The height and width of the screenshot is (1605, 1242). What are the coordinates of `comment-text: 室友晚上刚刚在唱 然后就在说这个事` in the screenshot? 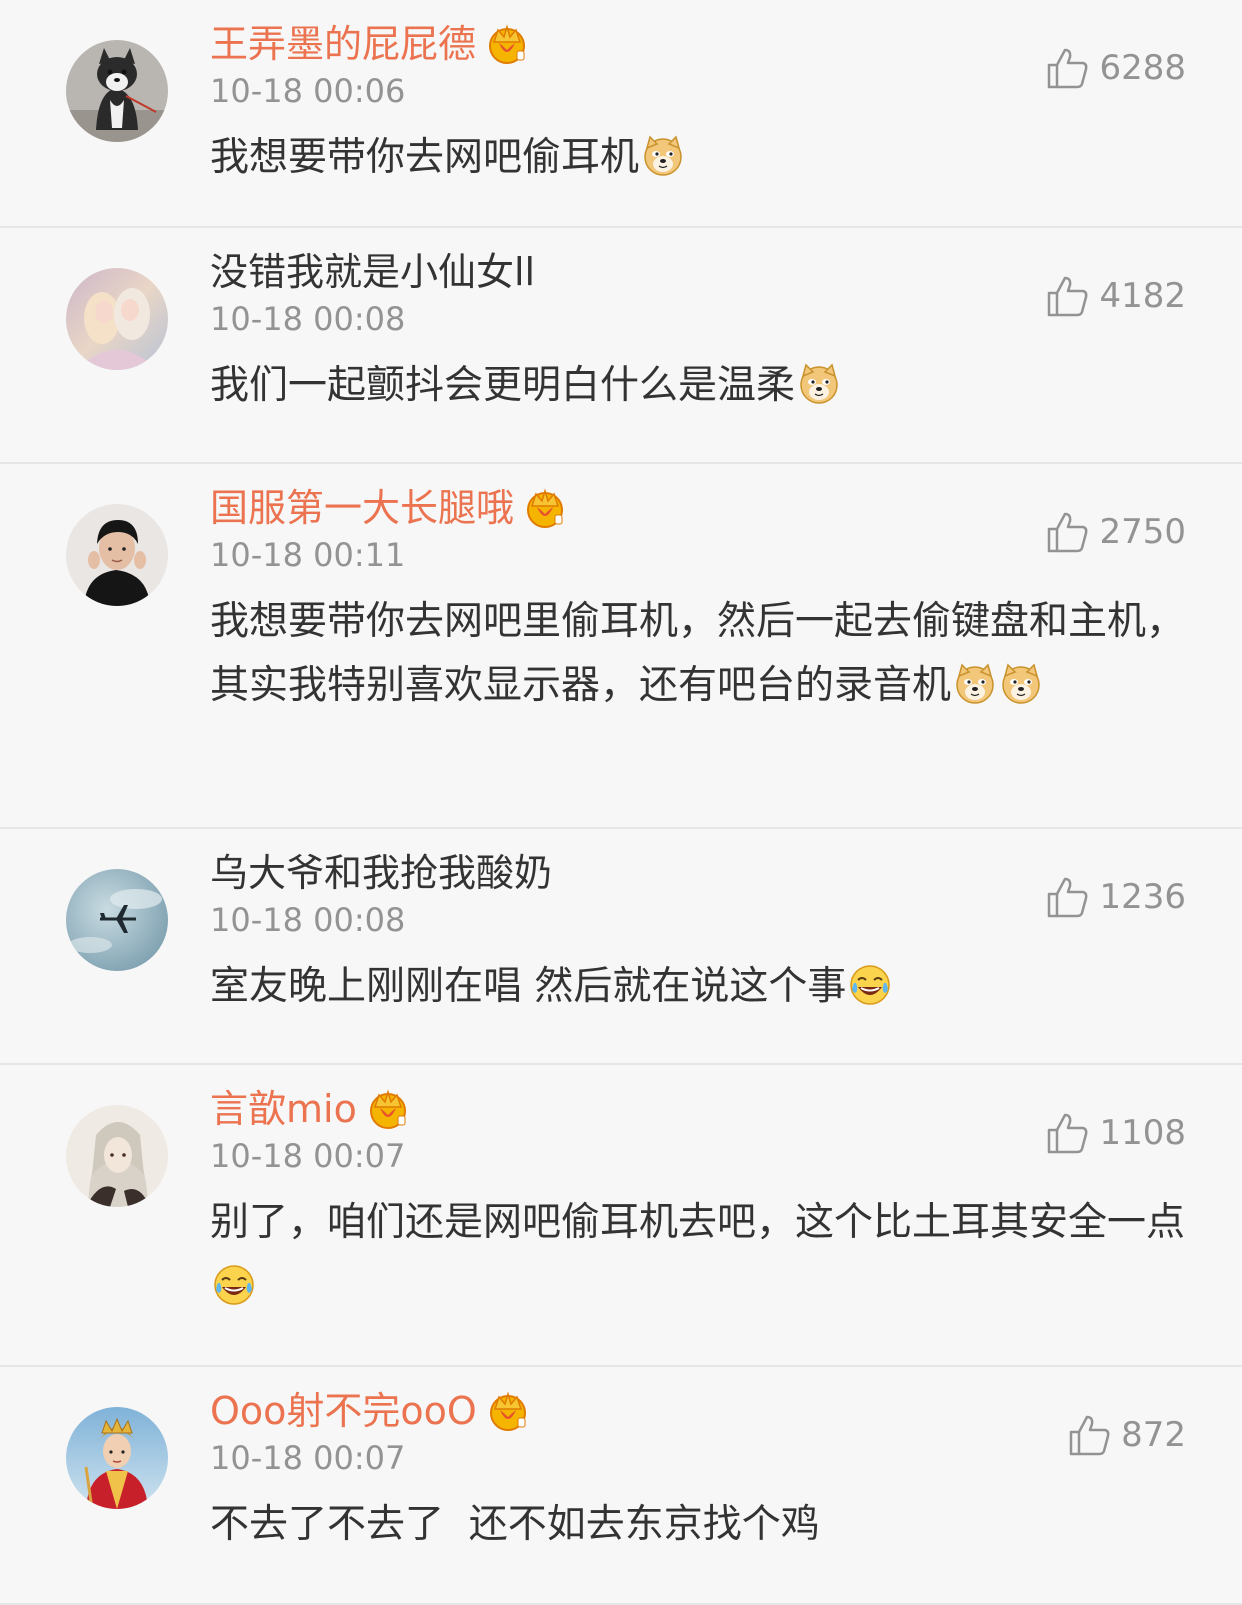 It's located at (698, 987).